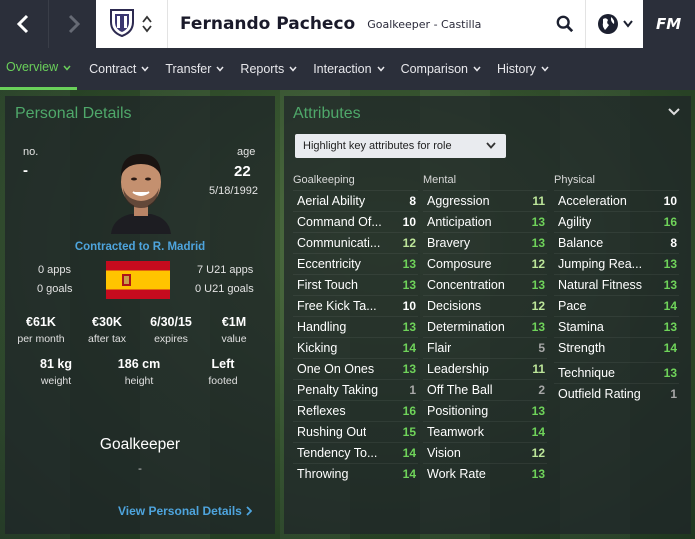 Image resolution: width=695 pixels, height=539 pixels. Describe the element at coordinates (32, 67) in the screenshot. I see `menu-label: Overview` at that location.